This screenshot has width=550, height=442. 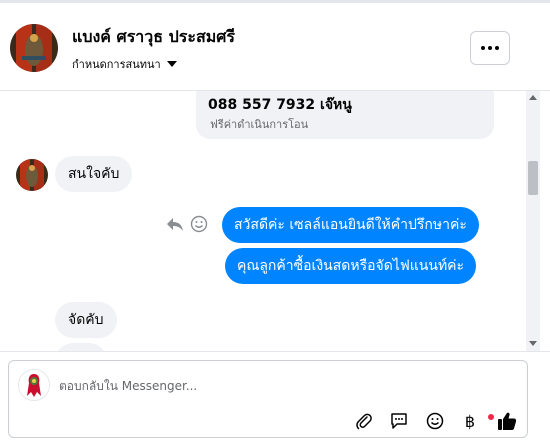 I want to click on thumbs-up-icon, so click(x=507, y=421).